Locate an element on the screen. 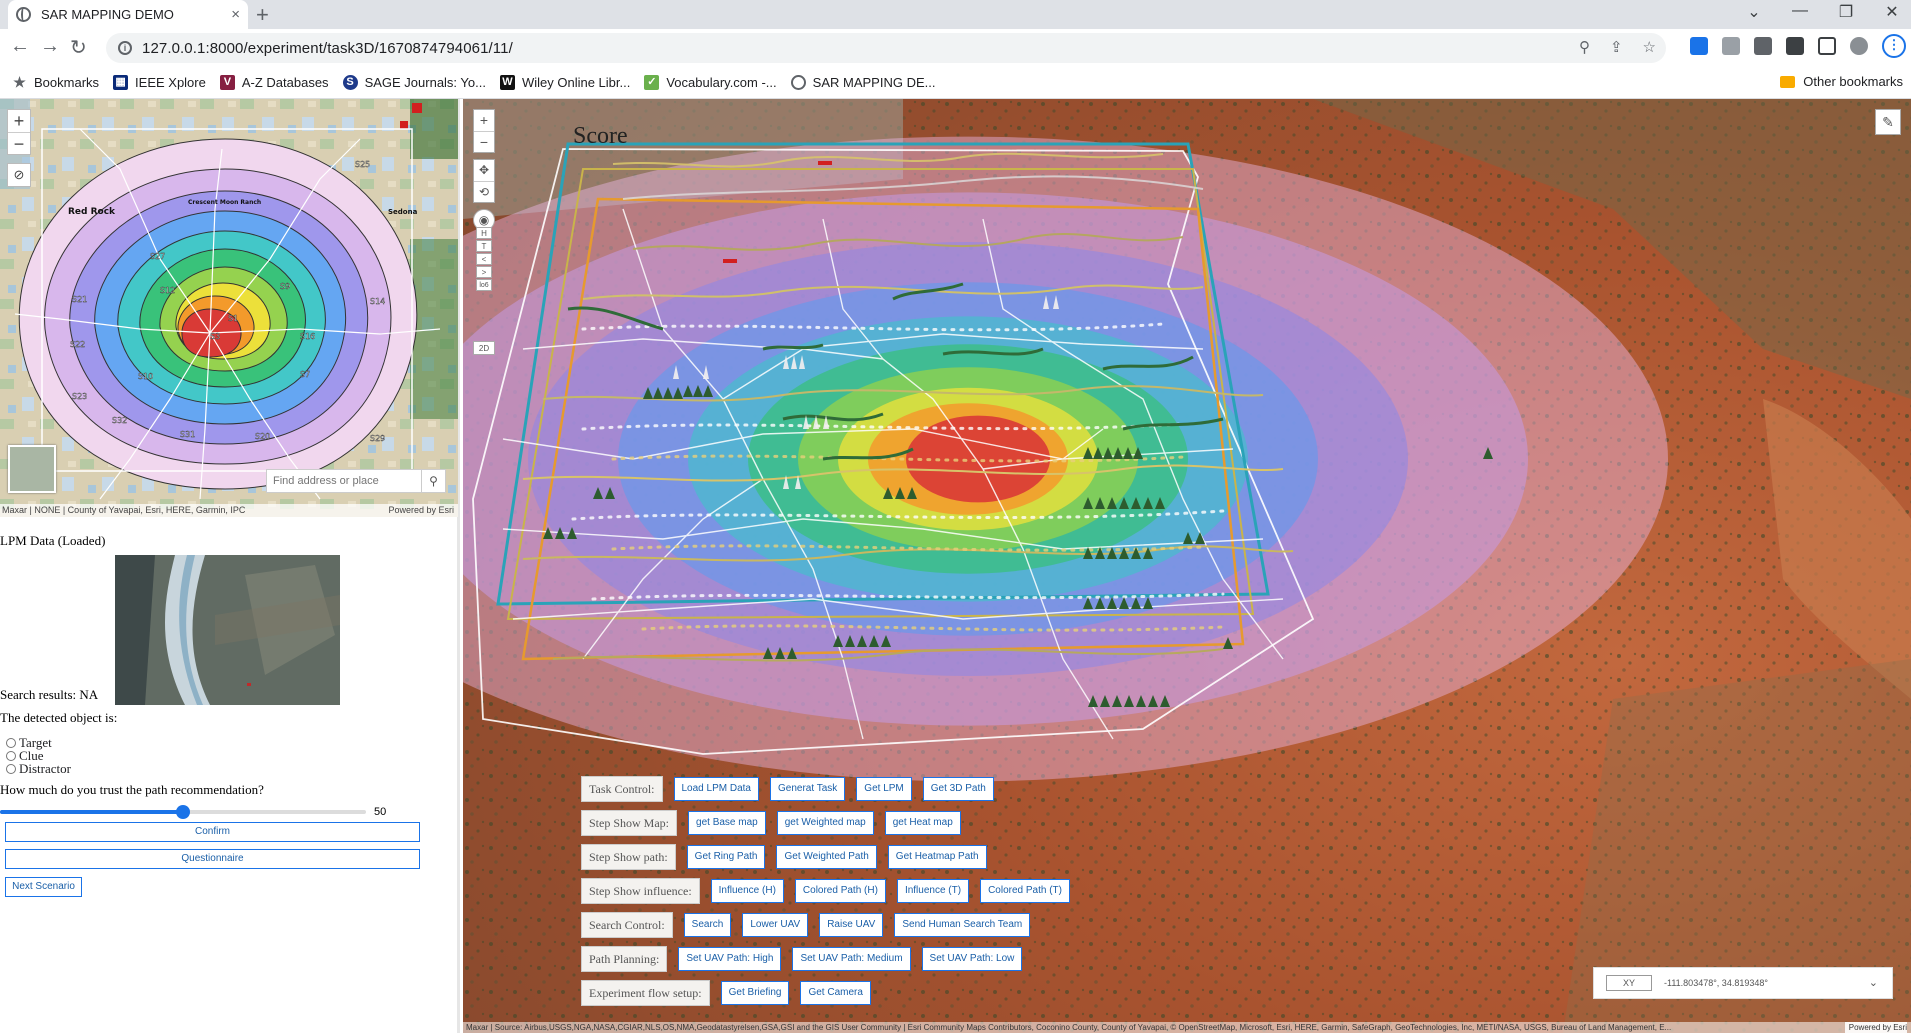  toggle-2d-button: 2D is located at coordinates (484, 348).